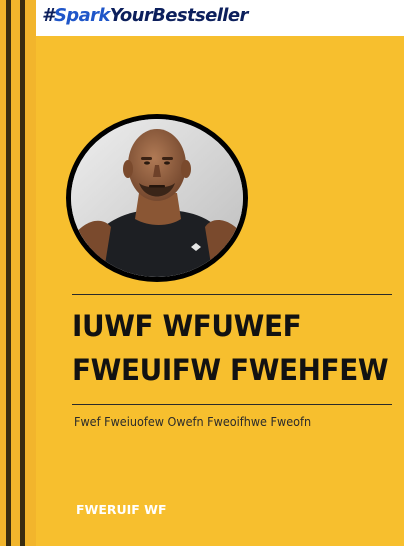 This screenshot has width=404, height=546. Describe the element at coordinates (18, 273) in the screenshot. I see `book-spine` at that location.